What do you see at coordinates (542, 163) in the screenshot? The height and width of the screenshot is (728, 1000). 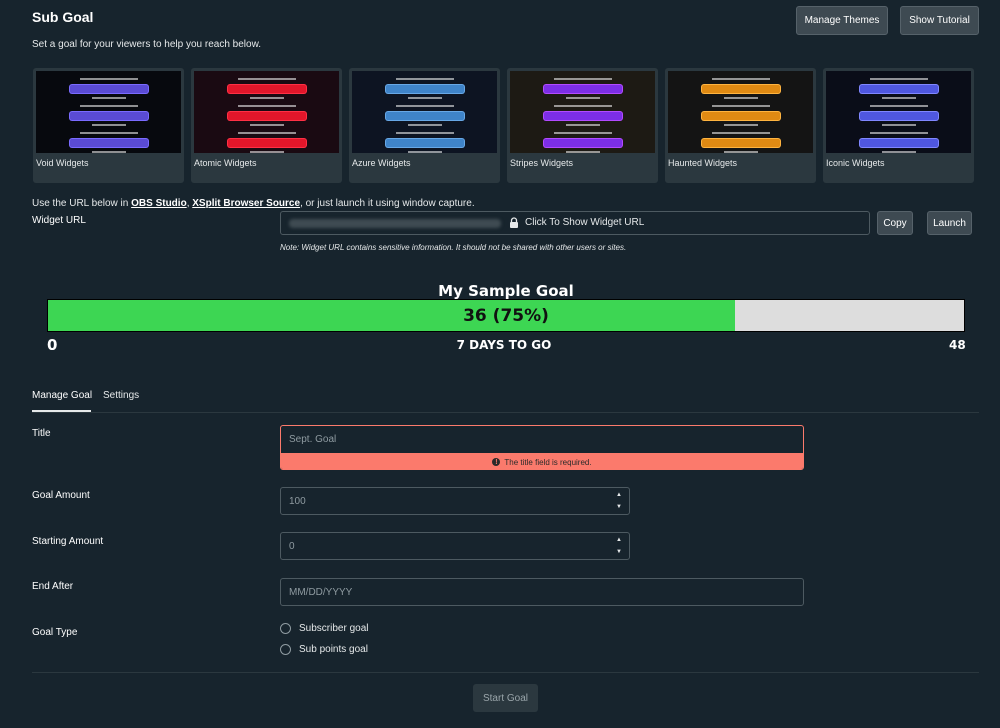 I see `theme-label: Stripes Widgets` at bounding box center [542, 163].